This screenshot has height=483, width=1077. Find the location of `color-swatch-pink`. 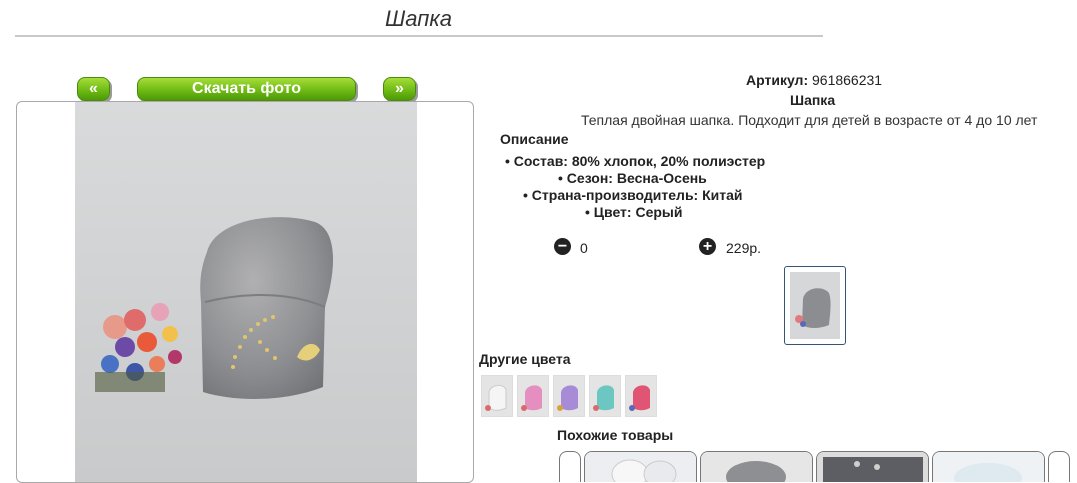

color-swatch-pink is located at coordinates (533, 396).